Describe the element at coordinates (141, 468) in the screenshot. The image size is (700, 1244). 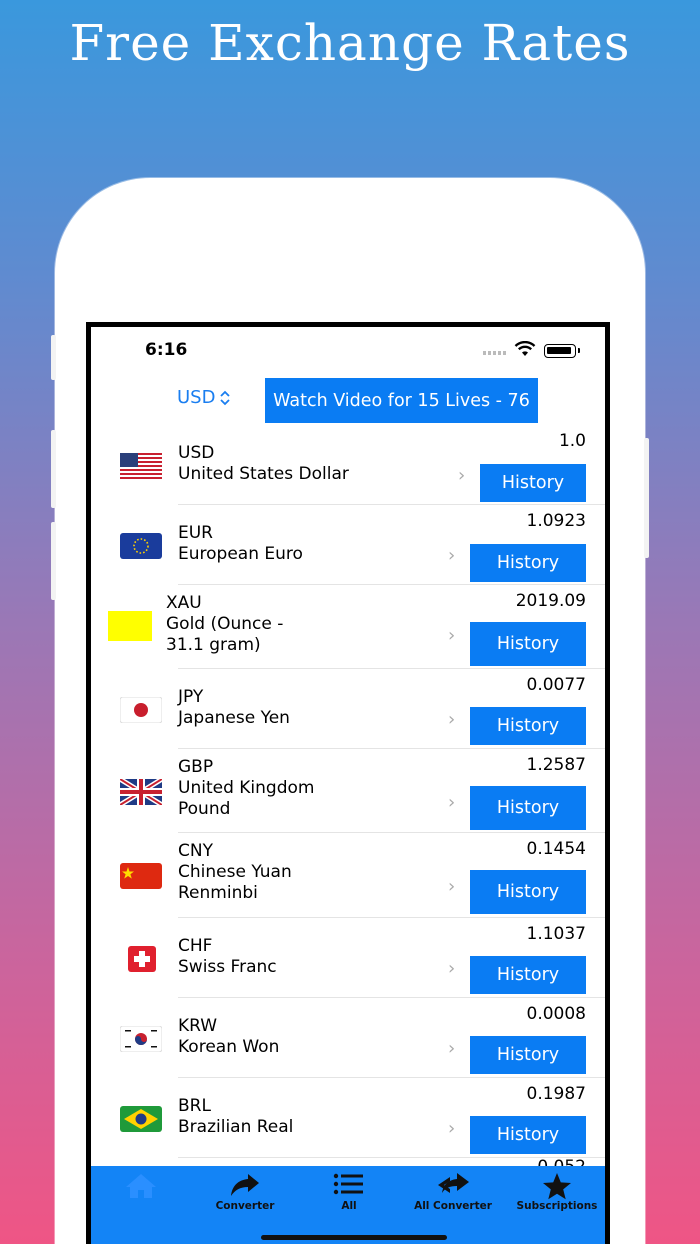
I see `us-flag` at that location.